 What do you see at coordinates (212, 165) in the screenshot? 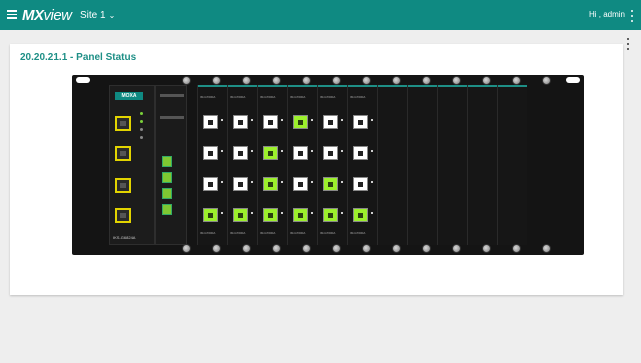
I see `port-module-slot-1: IM-G7000A IM-G7000A` at bounding box center [212, 165].